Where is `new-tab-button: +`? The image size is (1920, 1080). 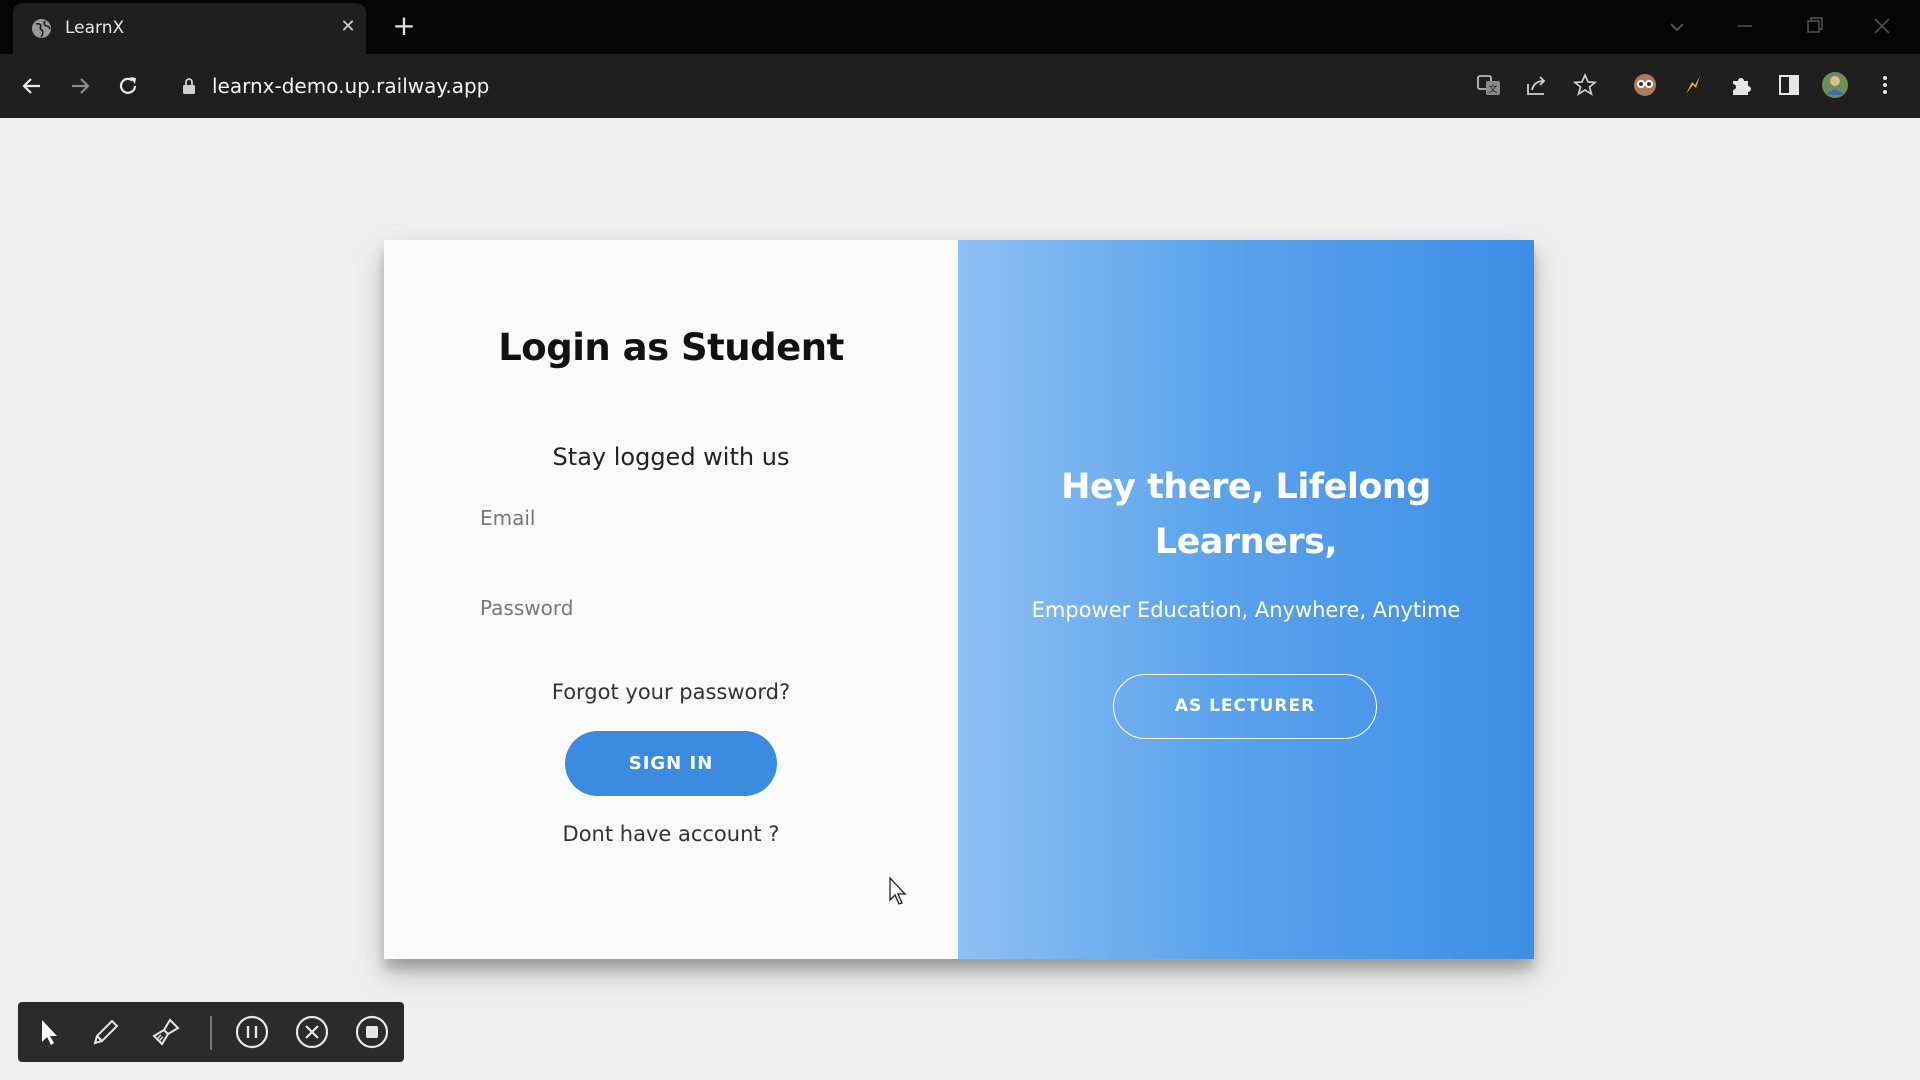
new-tab-button: + is located at coordinates (404, 26).